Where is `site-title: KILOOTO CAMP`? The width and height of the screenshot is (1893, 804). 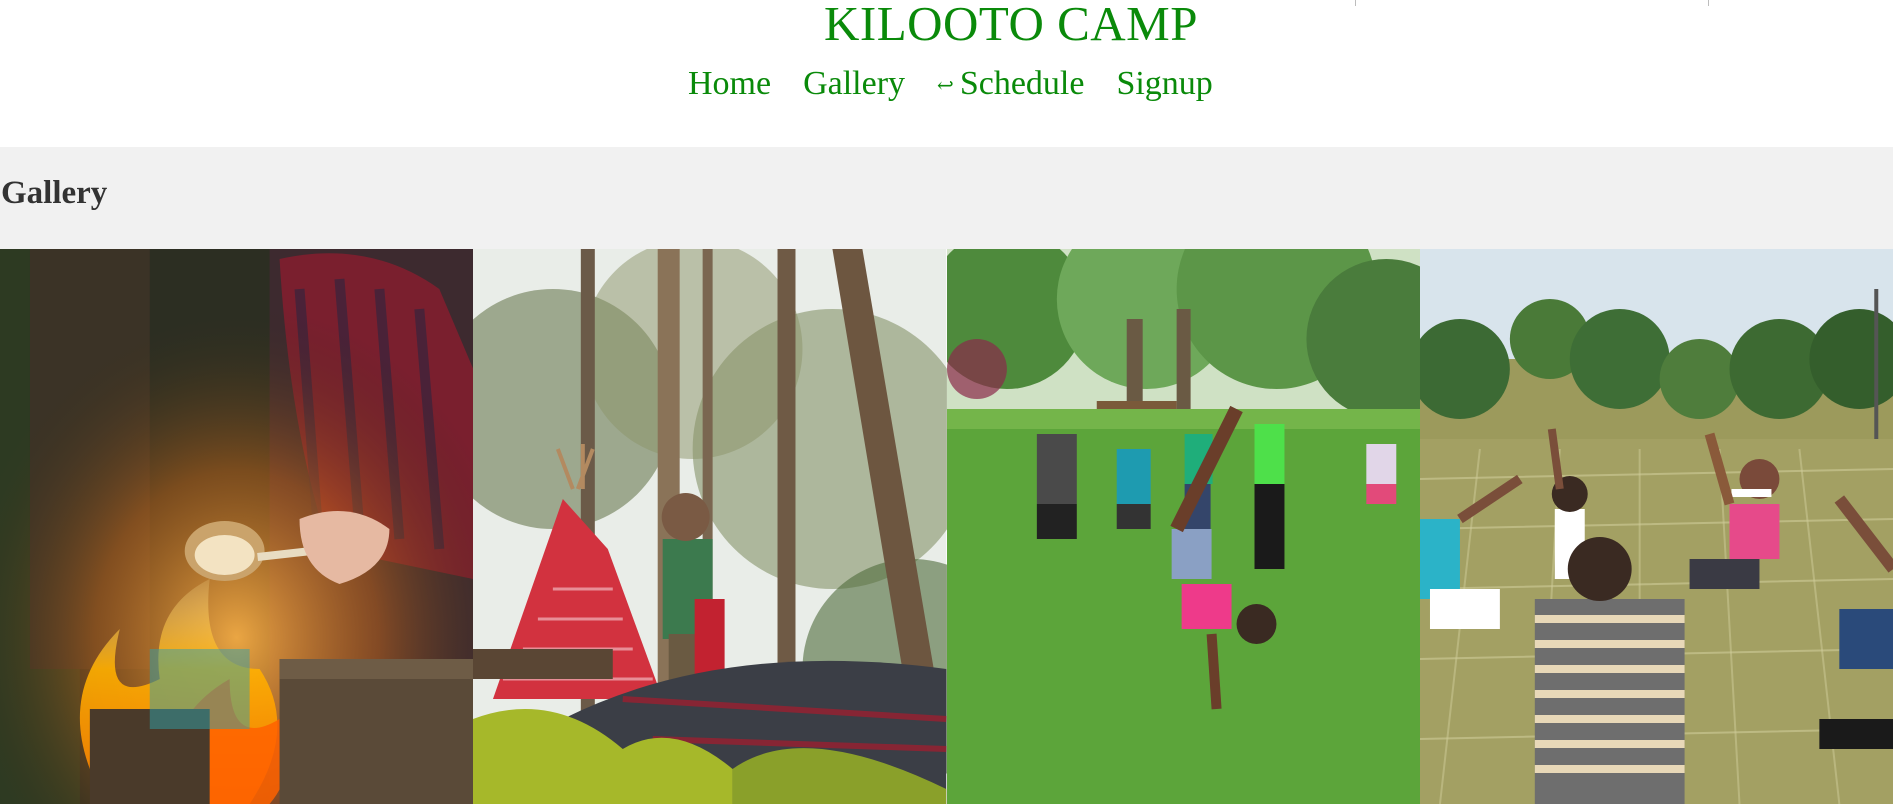 site-title: KILOOTO CAMP is located at coordinates (946, 27).